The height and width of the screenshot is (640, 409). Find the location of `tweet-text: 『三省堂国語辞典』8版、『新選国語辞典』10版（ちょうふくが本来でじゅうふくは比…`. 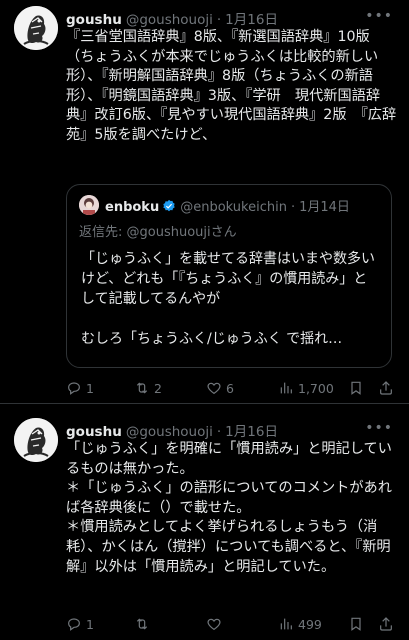

tweet-text: 『三省堂国語辞典』8版、『新選国語辞典』10版（ちょうふくが本来でじゅうふくは比… is located at coordinates (231, 86).